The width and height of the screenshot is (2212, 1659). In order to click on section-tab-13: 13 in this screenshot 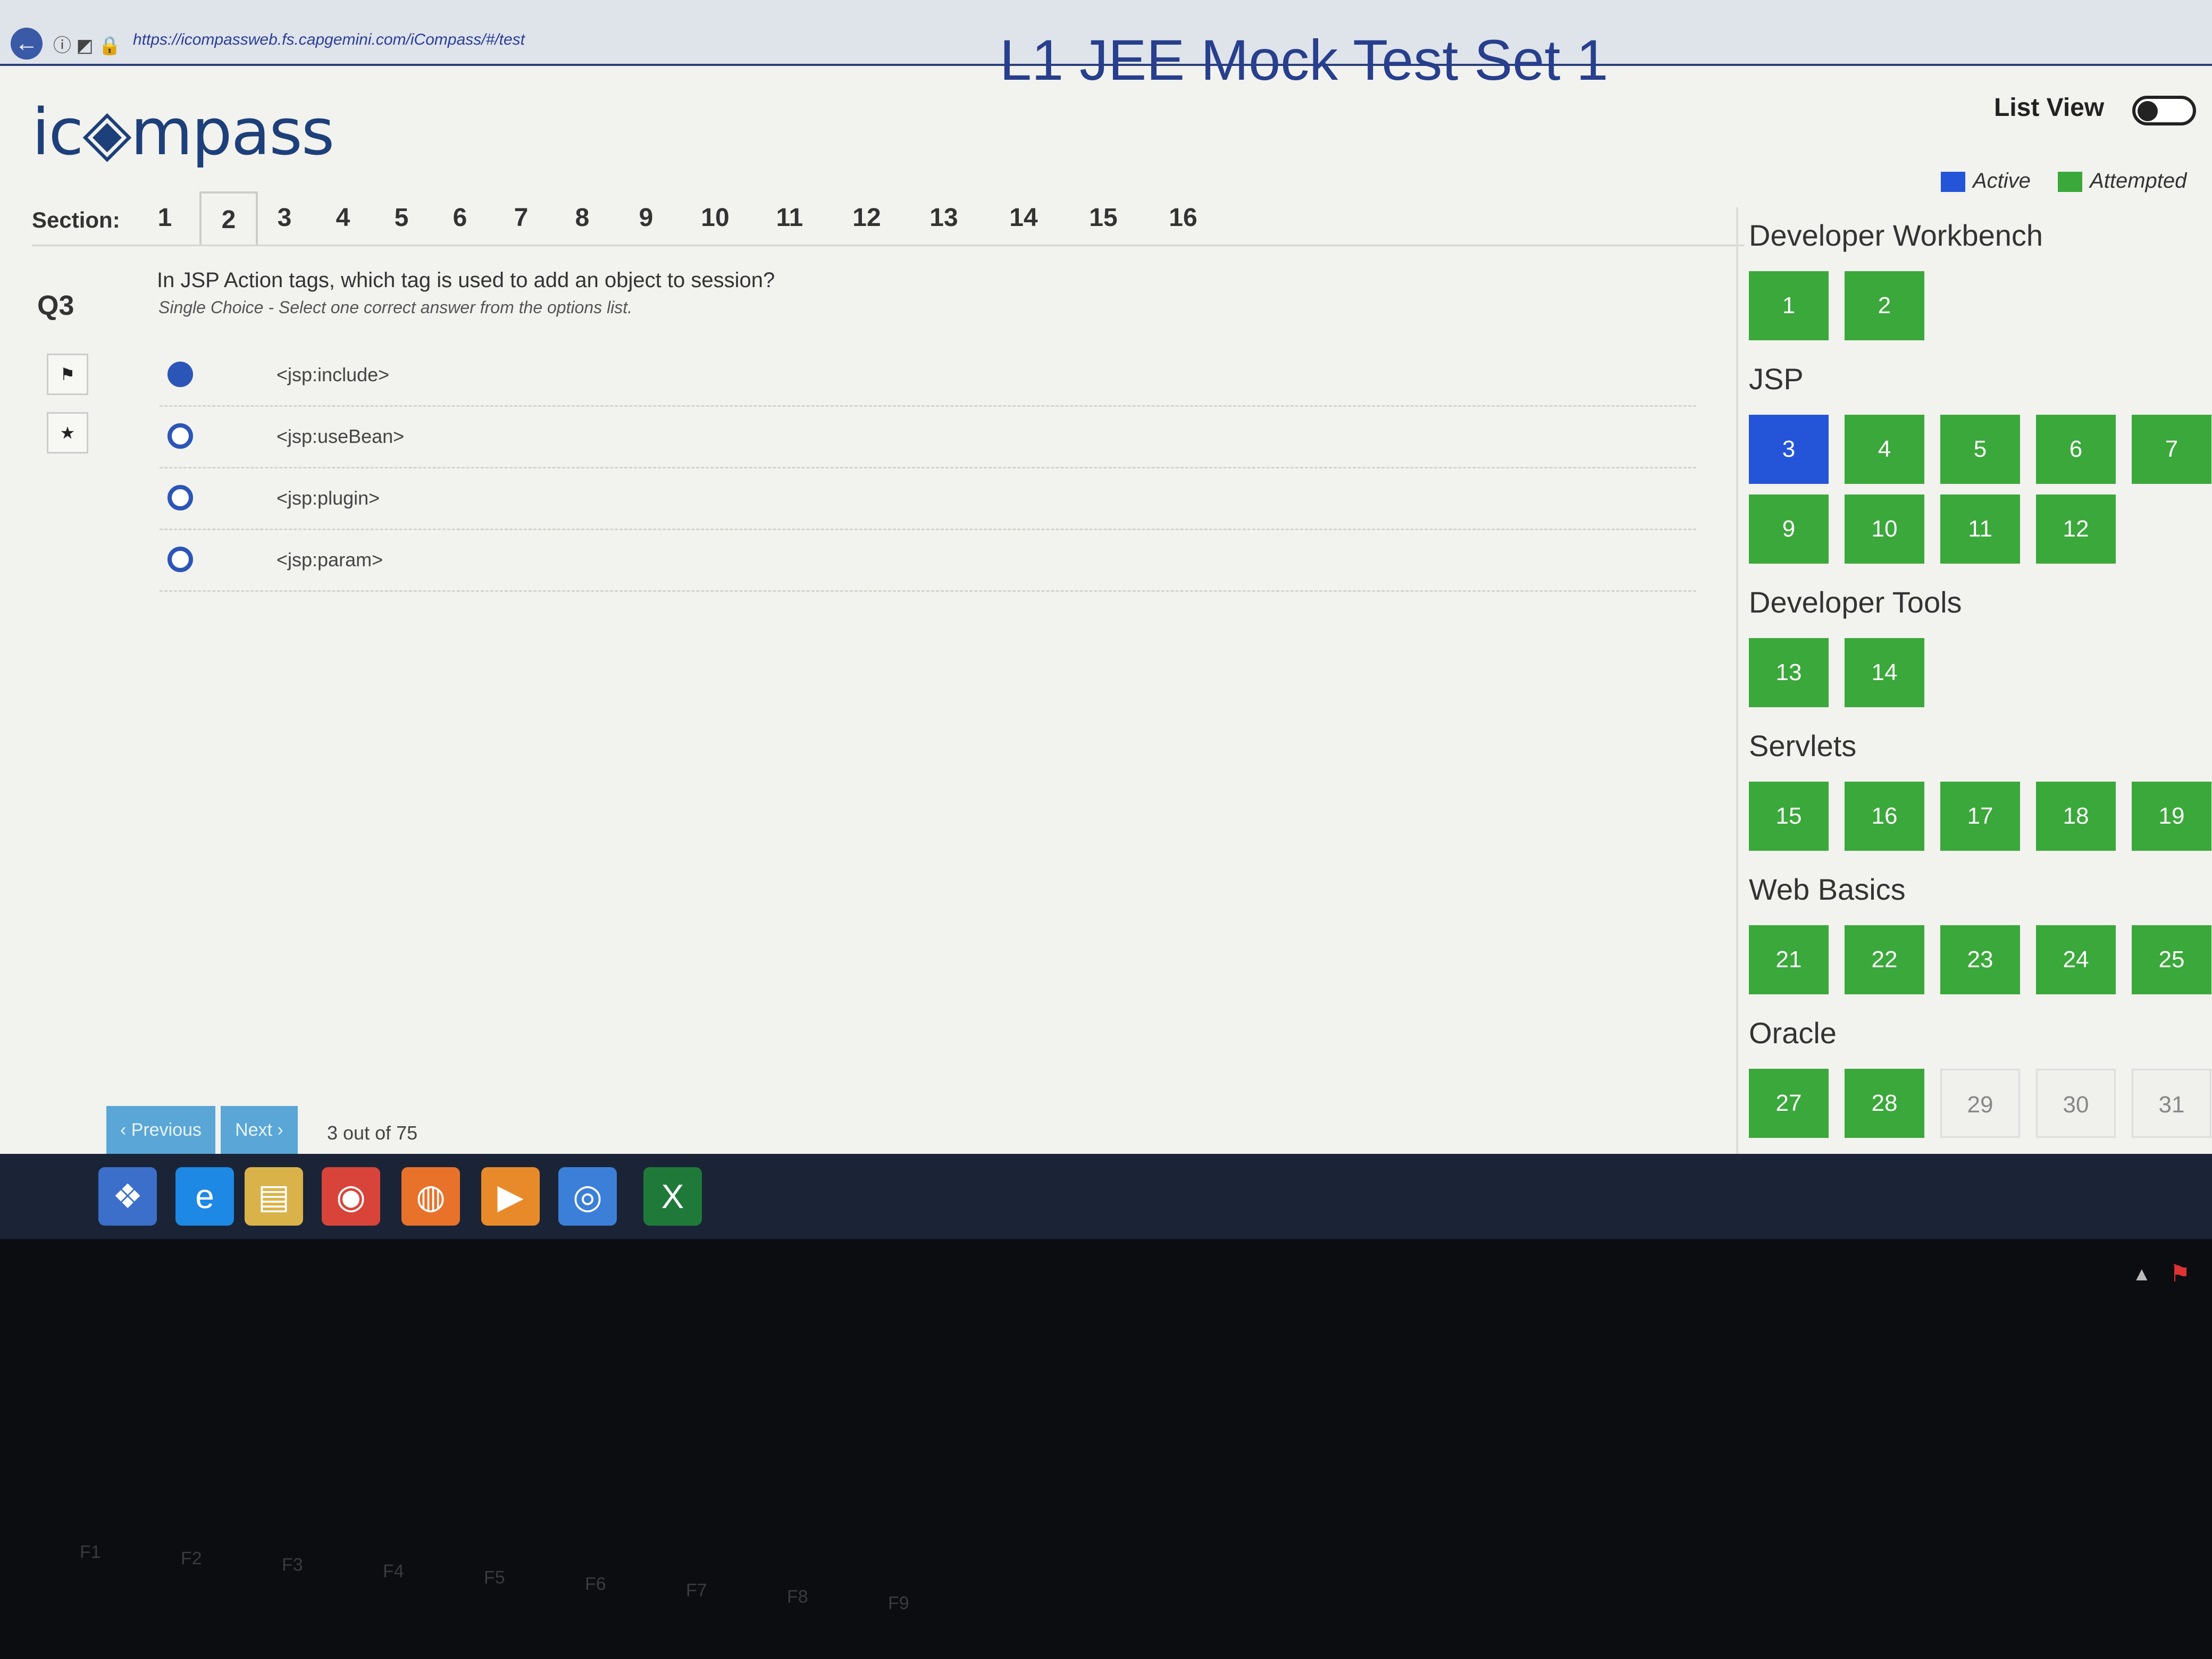, I will do `click(944, 218)`.